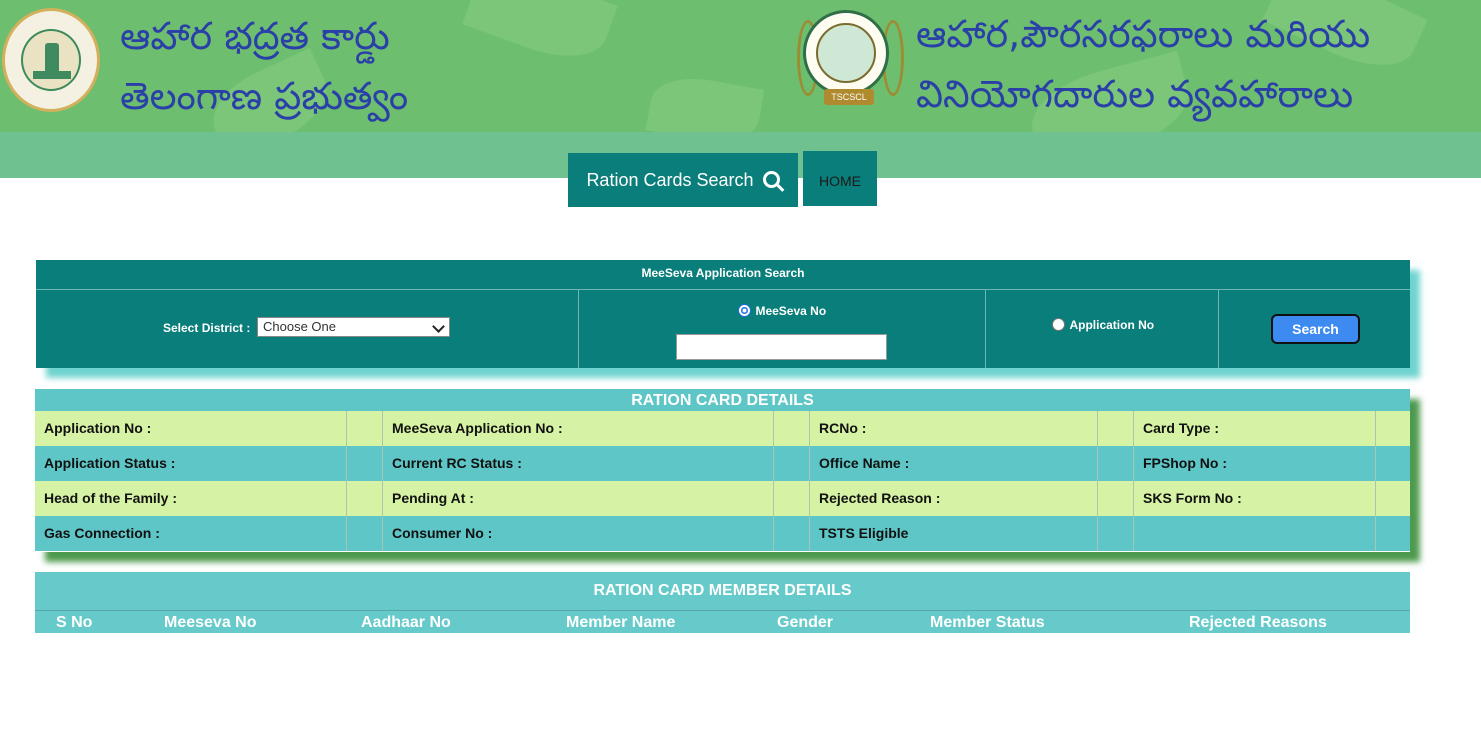 Image resolution: width=1481 pixels, height=755 pixels. Describe the element at coordinates (364, 428) in the screenshot. I see `application-no-value` at that location.